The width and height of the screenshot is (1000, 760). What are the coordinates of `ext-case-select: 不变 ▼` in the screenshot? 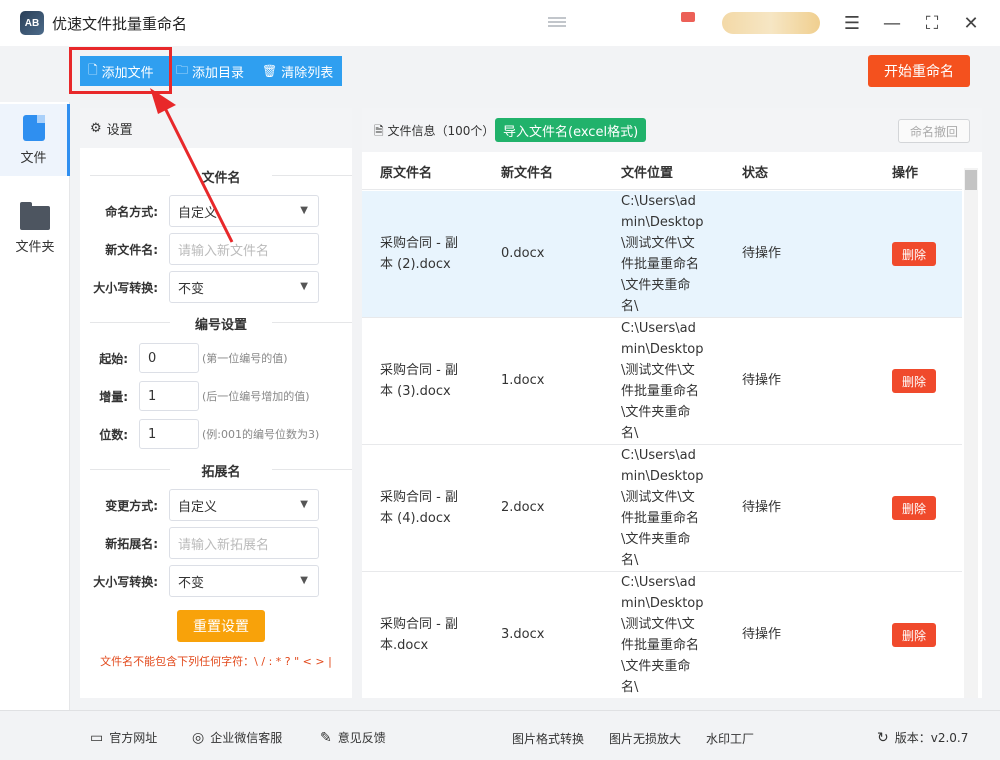 It's located at (244, 581).